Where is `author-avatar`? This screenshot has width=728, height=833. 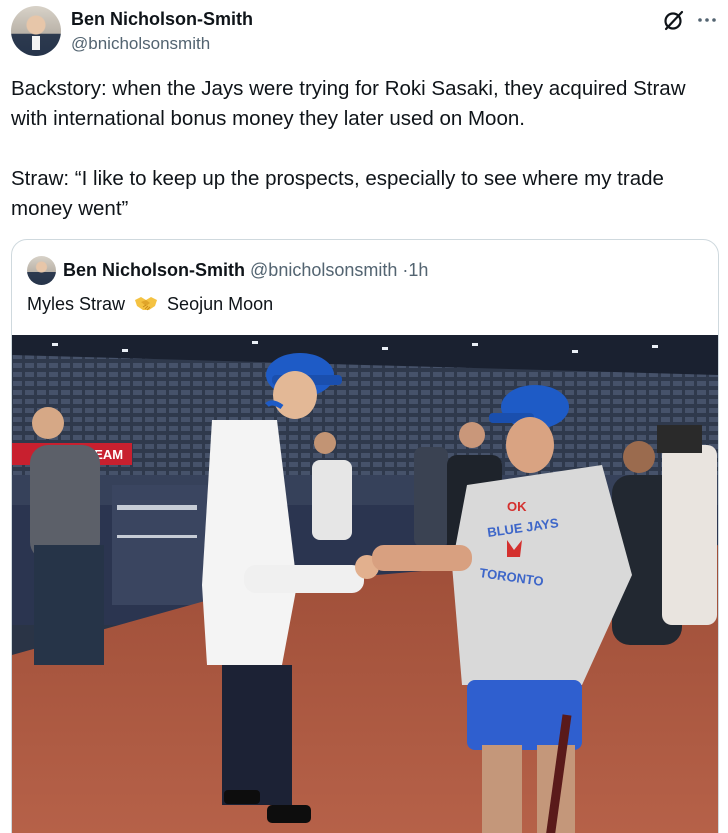 author-avatar is located at coordinates (36, 31).